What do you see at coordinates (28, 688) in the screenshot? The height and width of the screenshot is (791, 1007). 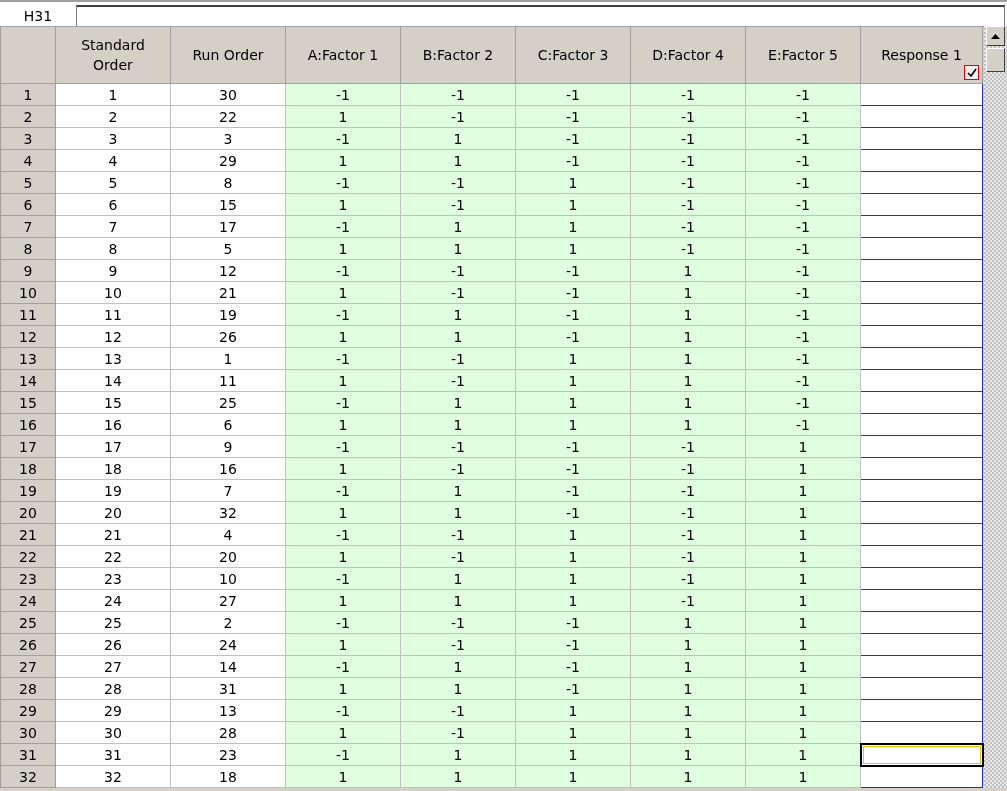 I see `row-header: 28` at bounding box center [28, 688].